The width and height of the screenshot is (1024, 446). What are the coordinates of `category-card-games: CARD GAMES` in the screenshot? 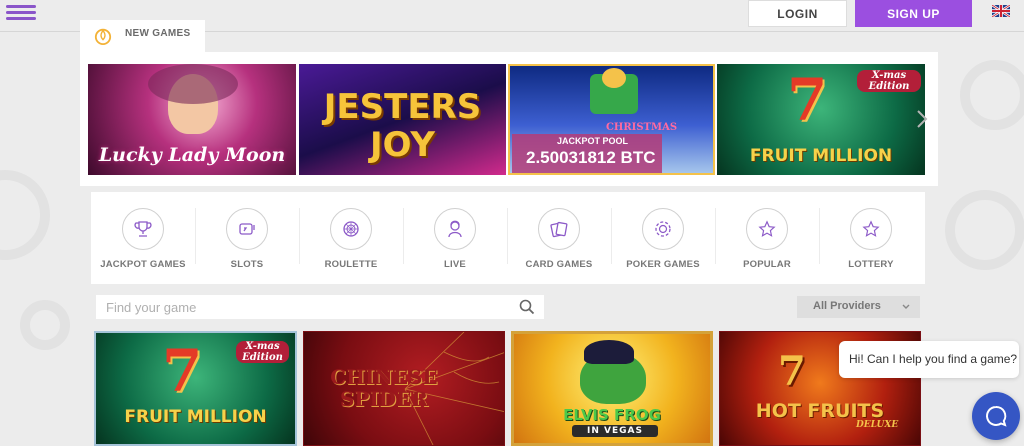 It's located at (559, 238).